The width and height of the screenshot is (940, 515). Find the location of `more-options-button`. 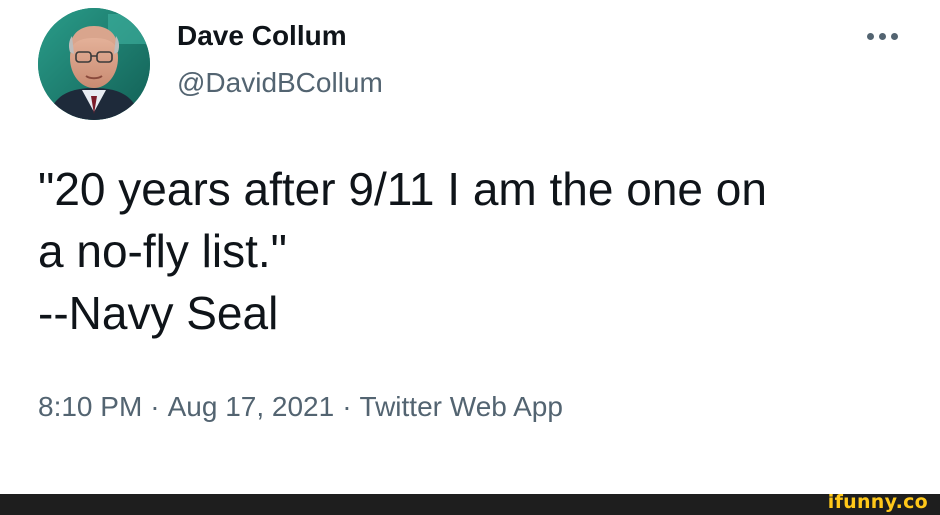

more-options-button is located at coordinates (882, 36).